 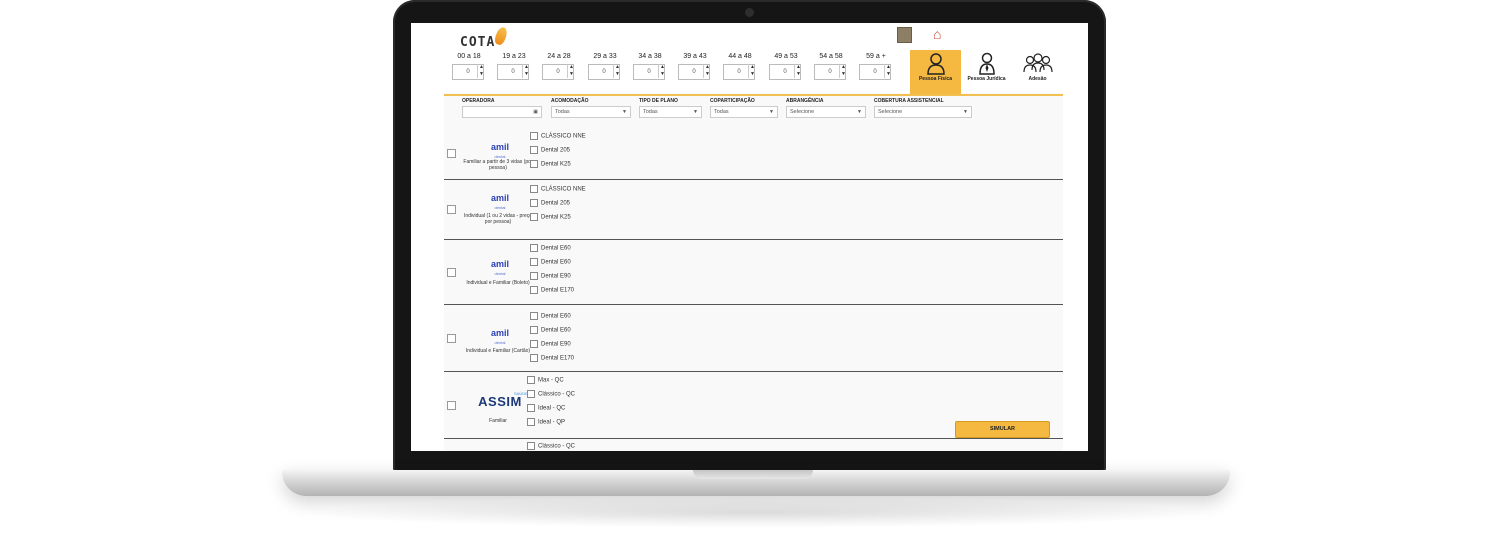 I want to click on age-group: 39 a 43 0 ▲ ▼, so click(x=695, y=66).